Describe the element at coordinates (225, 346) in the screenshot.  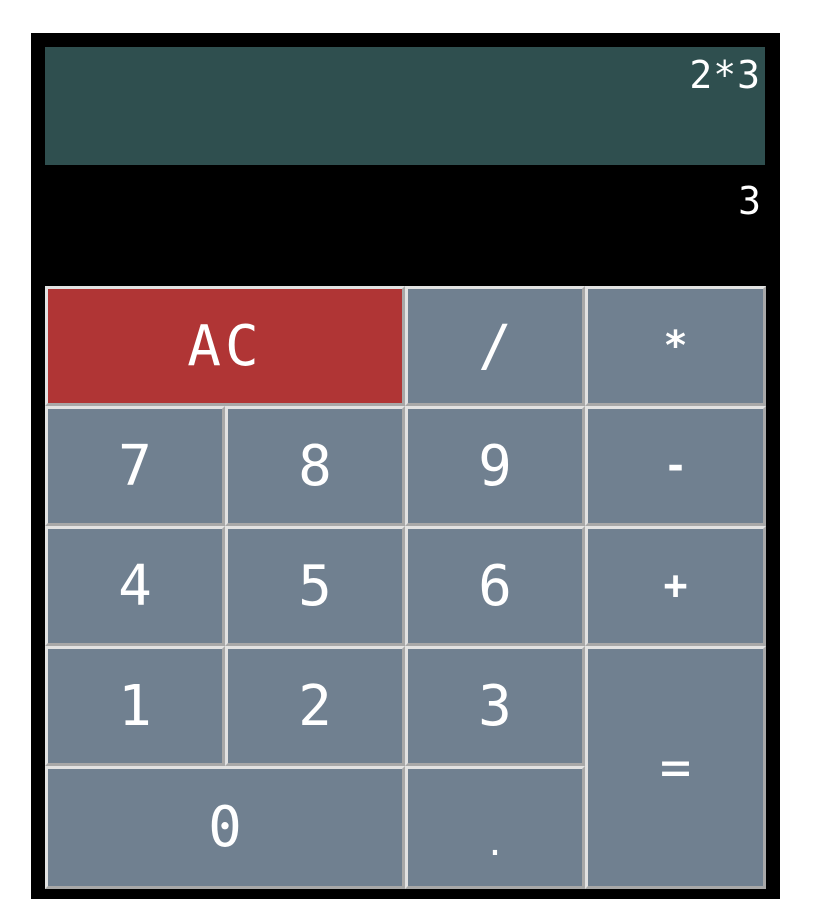
I see `clear-button: AC` at that location.